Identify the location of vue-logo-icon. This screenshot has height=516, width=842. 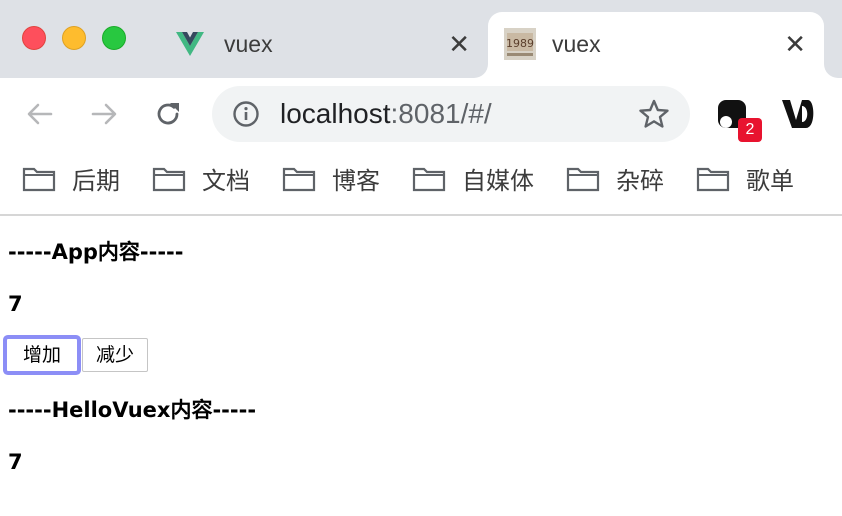
(190, 44).